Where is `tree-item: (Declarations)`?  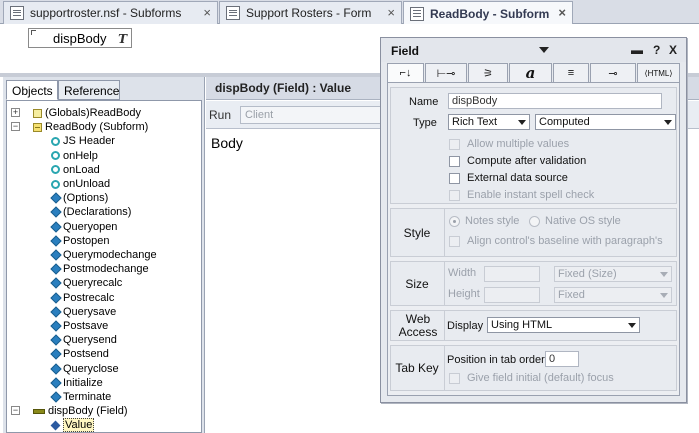
tree-item: (Declarations) is located at coordinates (91, 212).